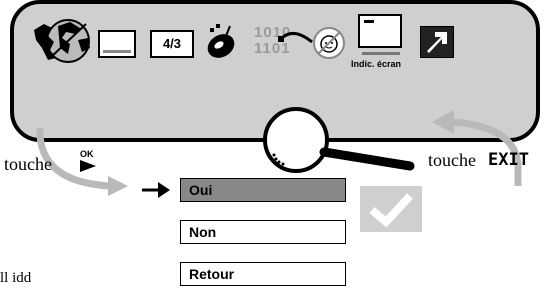 This screenshot has height=288, width=548. I want to click on curved-arrow-right, so click(477, 148).